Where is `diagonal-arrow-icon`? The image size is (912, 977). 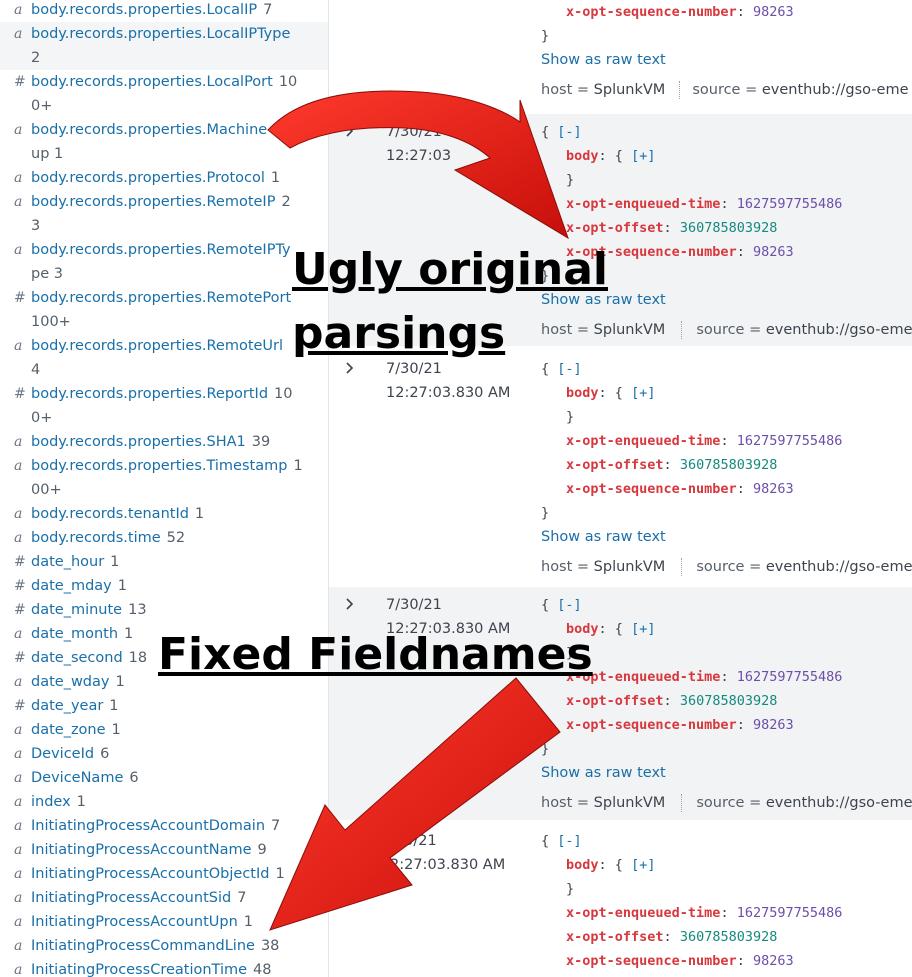
diagonal-arrow-icon is located at coordinates (415, 804).